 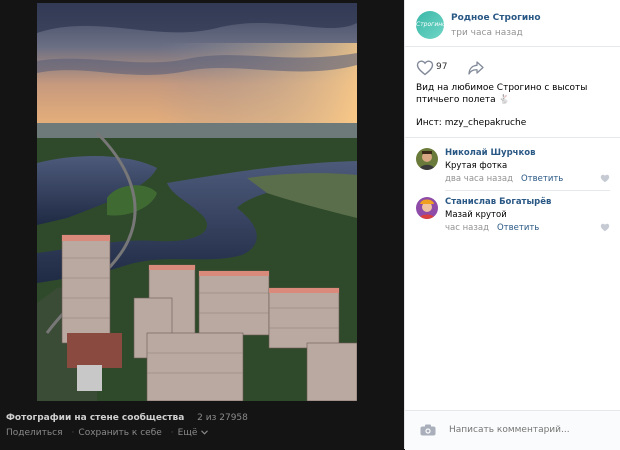 What do you see at coordinates (498, 202) in the screenshot?
I see `comment-author: Станислав Богатырёв` at bounding box center [498, 202].